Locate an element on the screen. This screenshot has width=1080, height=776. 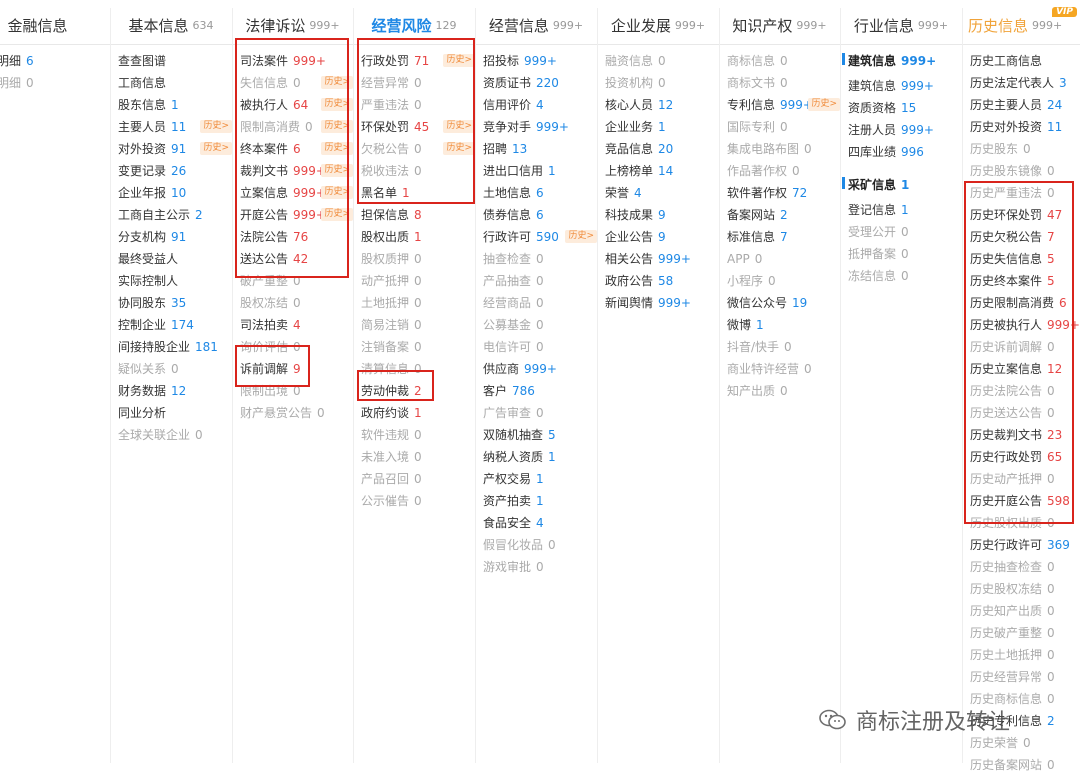
list-item: 历史终本案件 5 is located at coordinates (1025, 281).